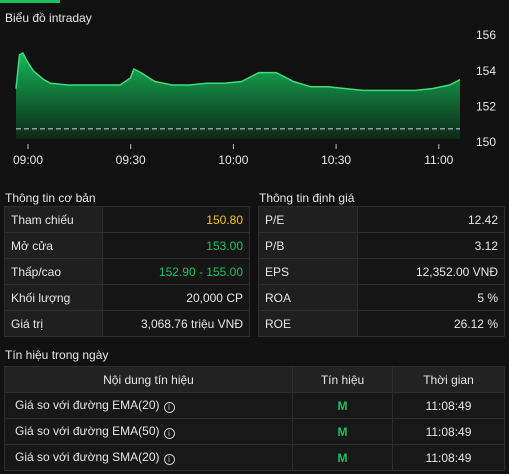 The height and width of the screenshot is (474, 509). Describe the element at coordinates (431, 297) in the screenshot. I see `roa-value: 5 %` at that location.